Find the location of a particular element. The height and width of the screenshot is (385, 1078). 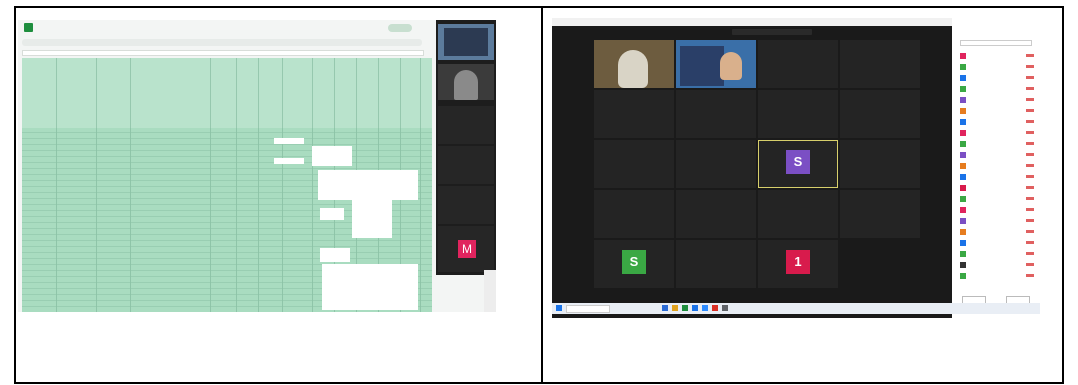

start-icon is located at coordinates (559, 308).